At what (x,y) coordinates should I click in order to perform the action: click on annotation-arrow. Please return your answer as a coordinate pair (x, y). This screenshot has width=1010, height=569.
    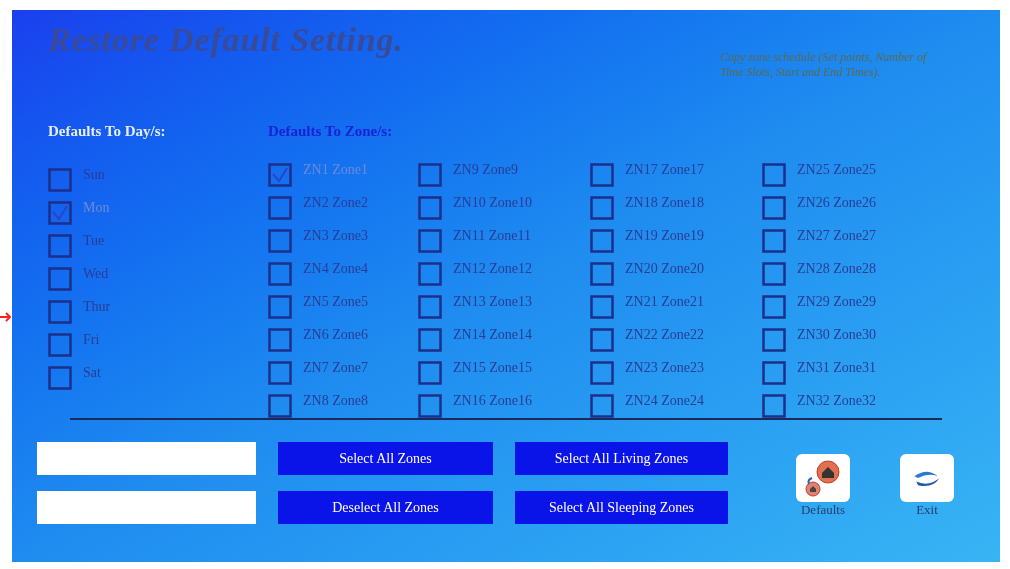
    Looking at the image, I should click on (6, 317).